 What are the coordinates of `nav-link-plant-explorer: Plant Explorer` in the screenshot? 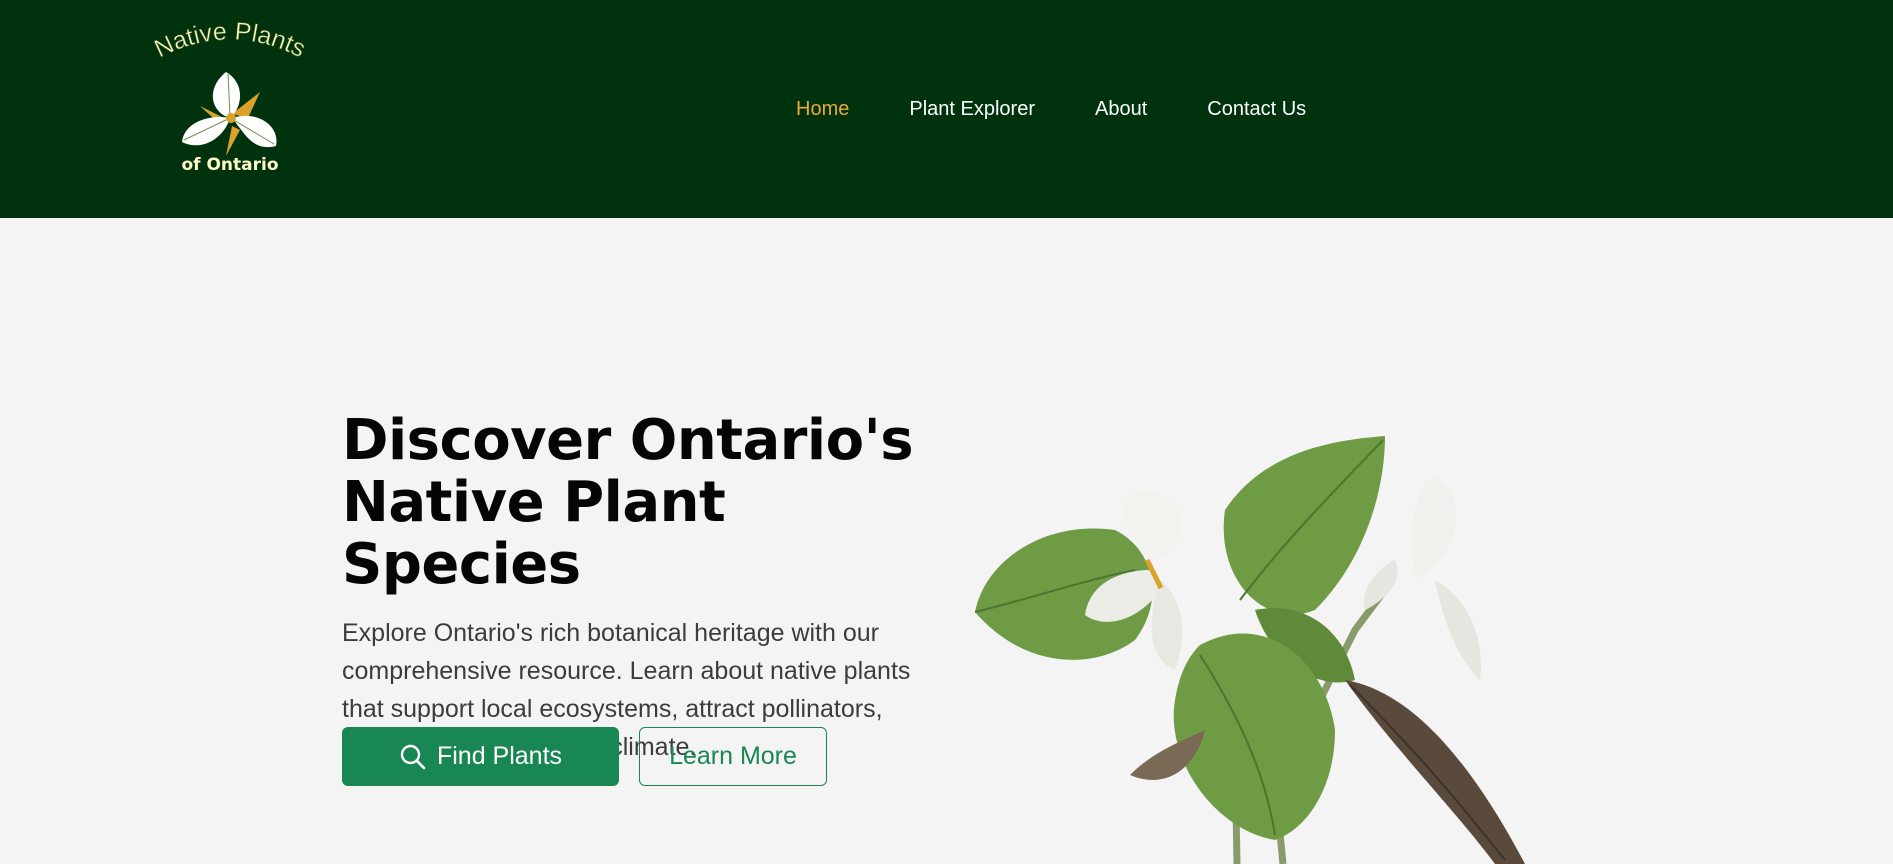 It's located at (972, 109).